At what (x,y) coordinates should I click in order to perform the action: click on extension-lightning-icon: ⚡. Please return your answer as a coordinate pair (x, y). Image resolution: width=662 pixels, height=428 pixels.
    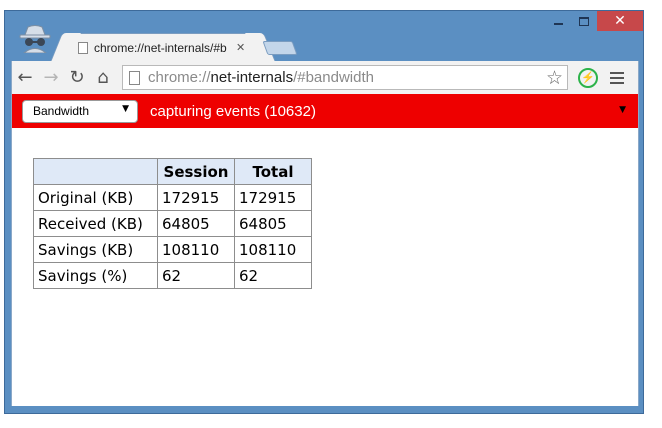
    Looking at the image, I should click on (588, 77).